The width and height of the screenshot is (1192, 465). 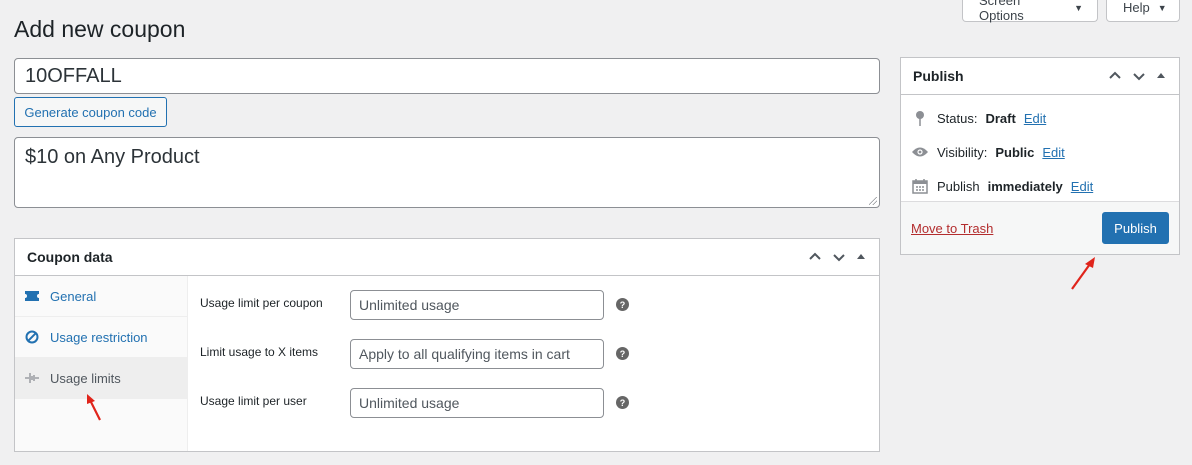 What do you see at coordinates (962, 152) in the screenshot?
I see `visibility-label: Visibility:` at bounding box center [962, 152].